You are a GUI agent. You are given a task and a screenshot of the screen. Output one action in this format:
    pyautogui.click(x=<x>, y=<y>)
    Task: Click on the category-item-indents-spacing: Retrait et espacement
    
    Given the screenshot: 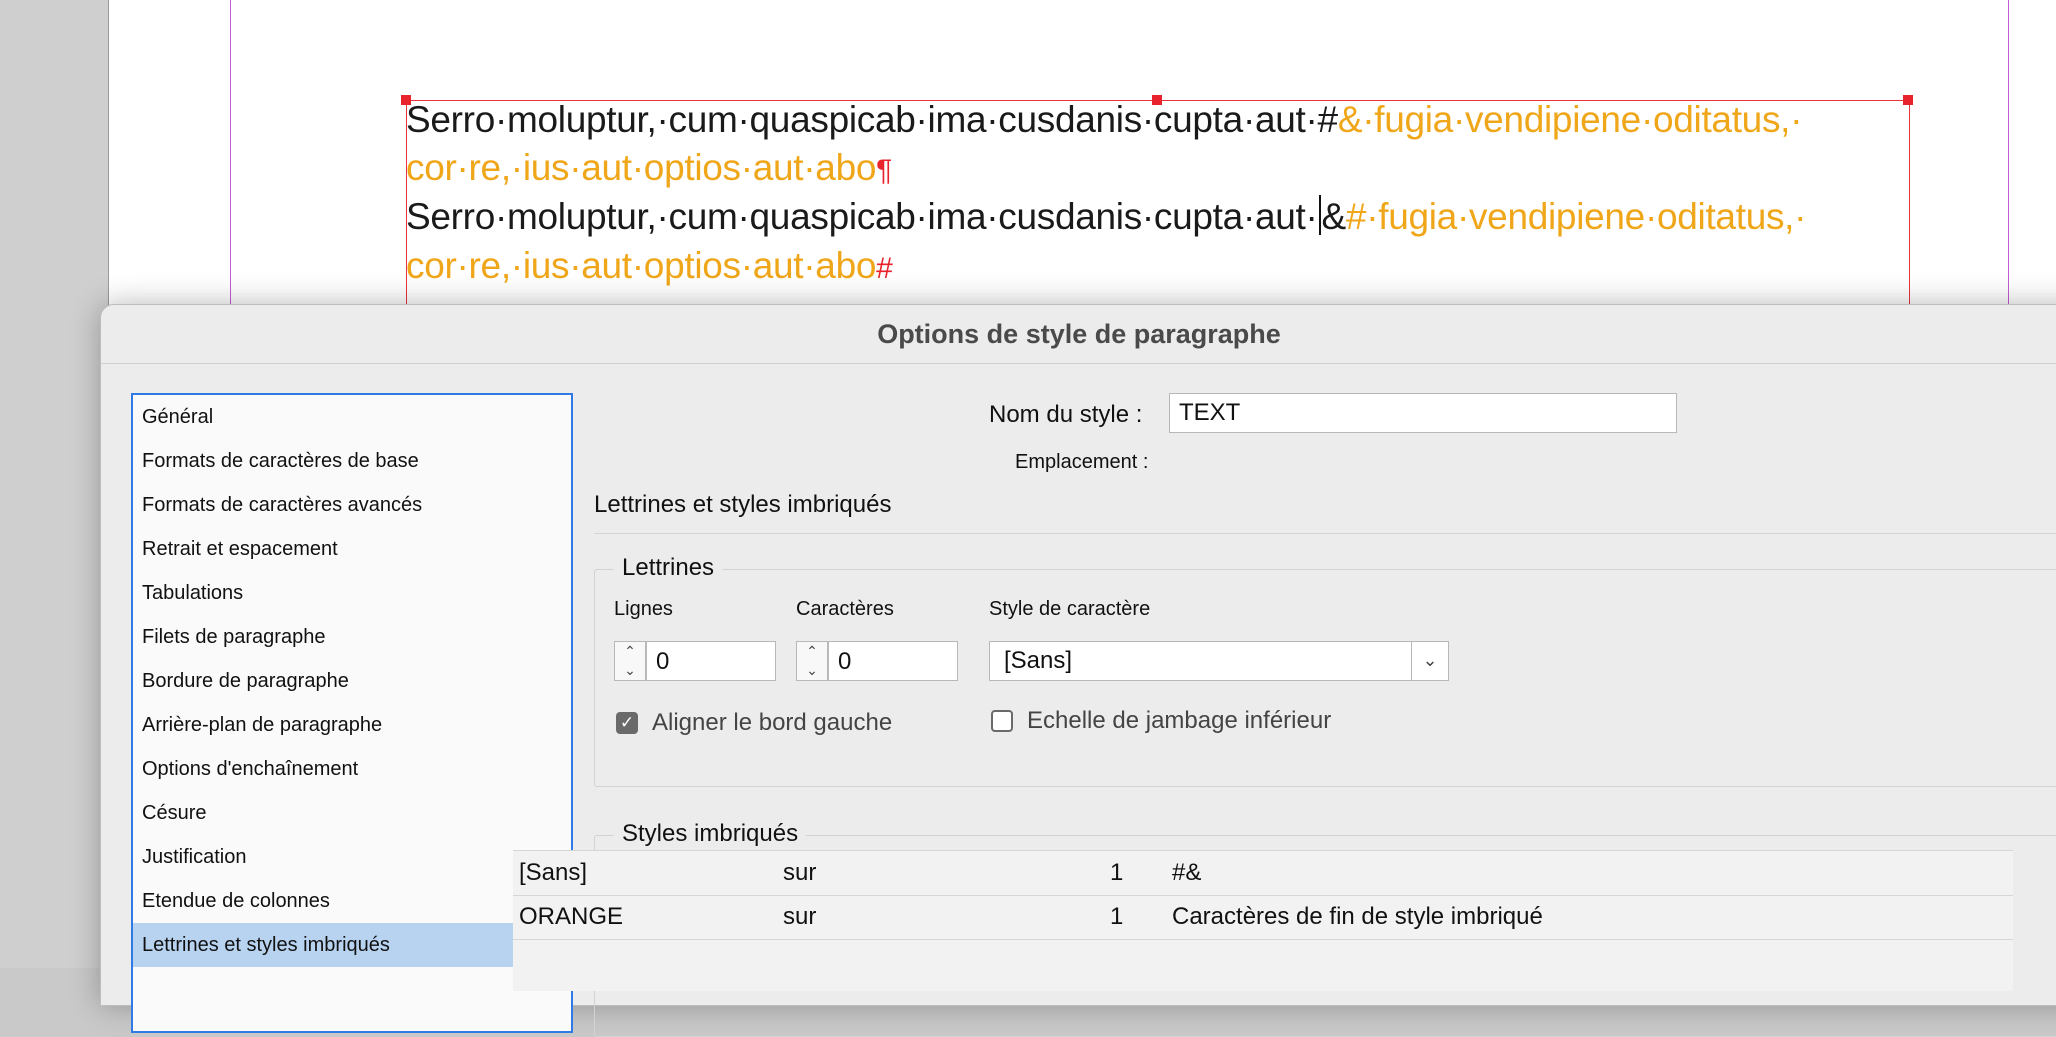 What is the action you would take?
    pyautogui.click(x=352, y=549)
    